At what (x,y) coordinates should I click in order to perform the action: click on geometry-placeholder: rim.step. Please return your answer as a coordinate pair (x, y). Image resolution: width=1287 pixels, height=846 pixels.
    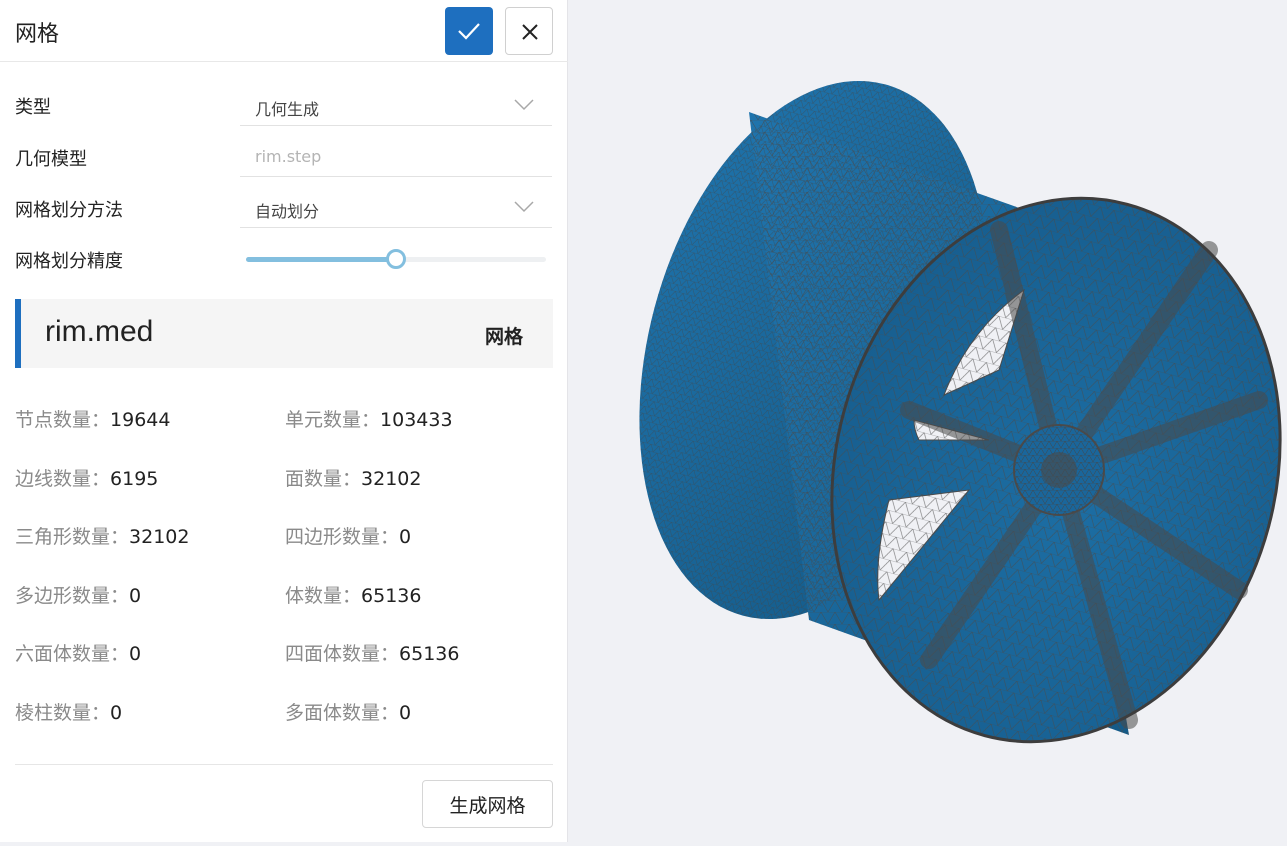
    Looking at the image, I should click on (288, 156).